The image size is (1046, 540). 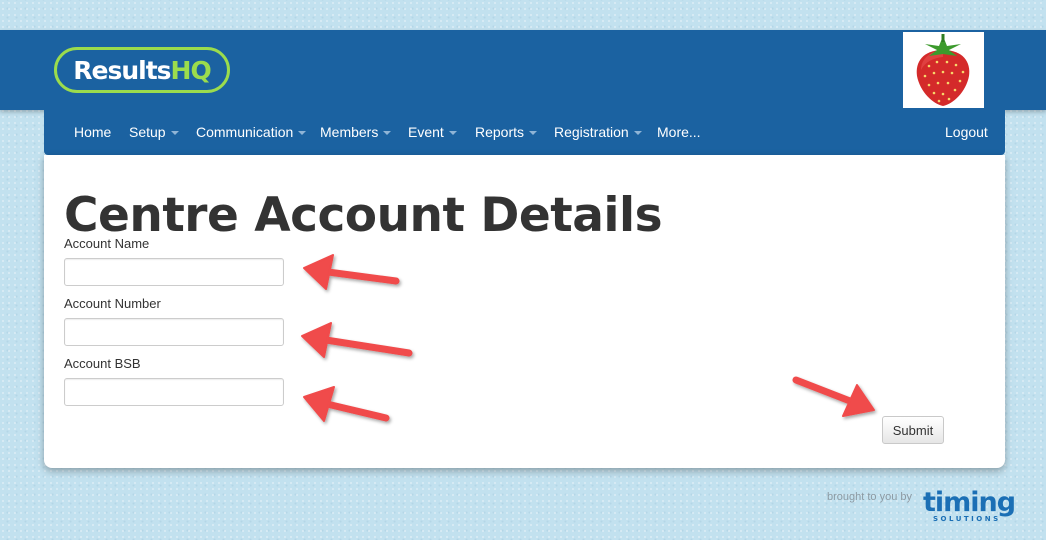 What do you see at coordinates (174, 272) in the screenshot?
I see `account-name-input` at bounding box center [174, 272].